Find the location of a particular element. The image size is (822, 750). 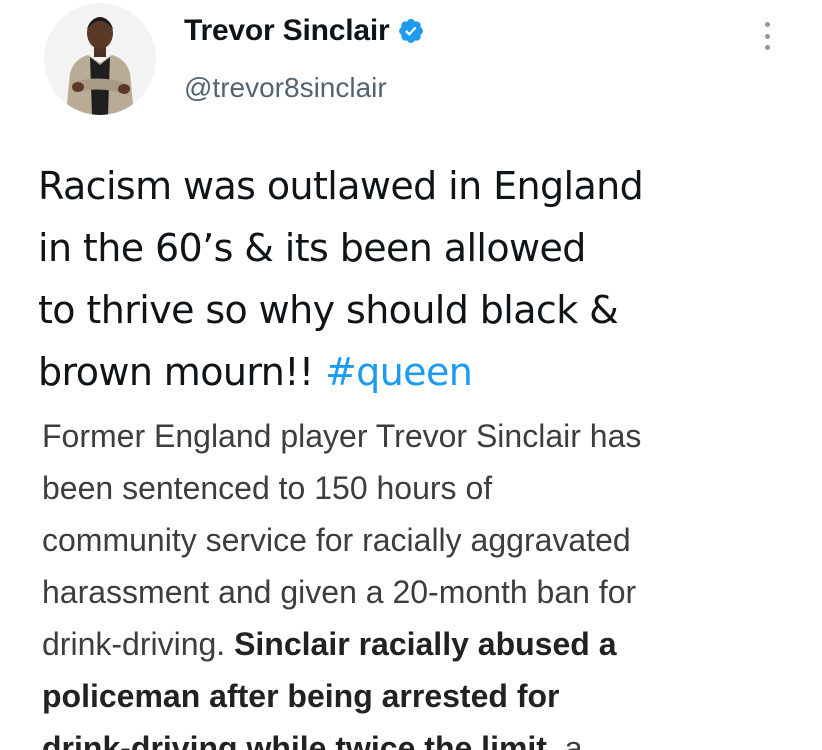

tweet-text-line: brown mourn!! #queen is located at coordinates (418, 372).